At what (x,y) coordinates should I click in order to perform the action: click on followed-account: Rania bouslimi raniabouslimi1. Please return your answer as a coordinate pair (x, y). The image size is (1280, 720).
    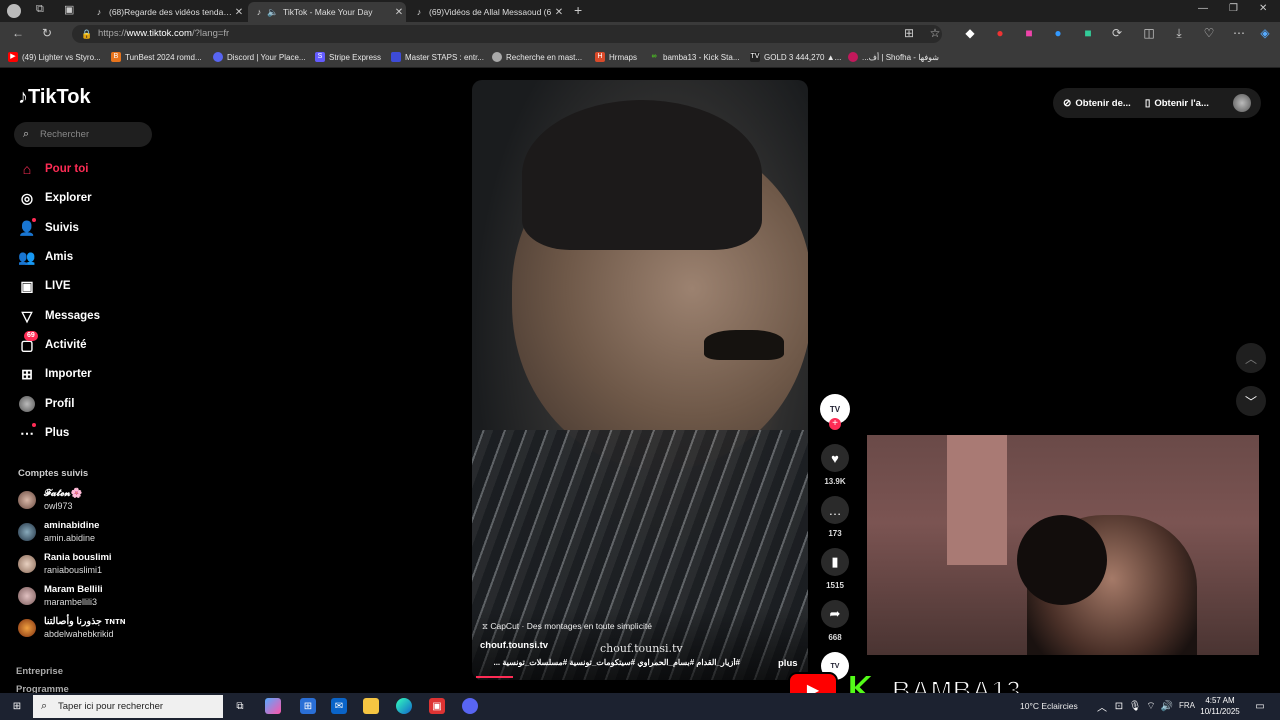
    Looking at the image, I should click on (65, 564).